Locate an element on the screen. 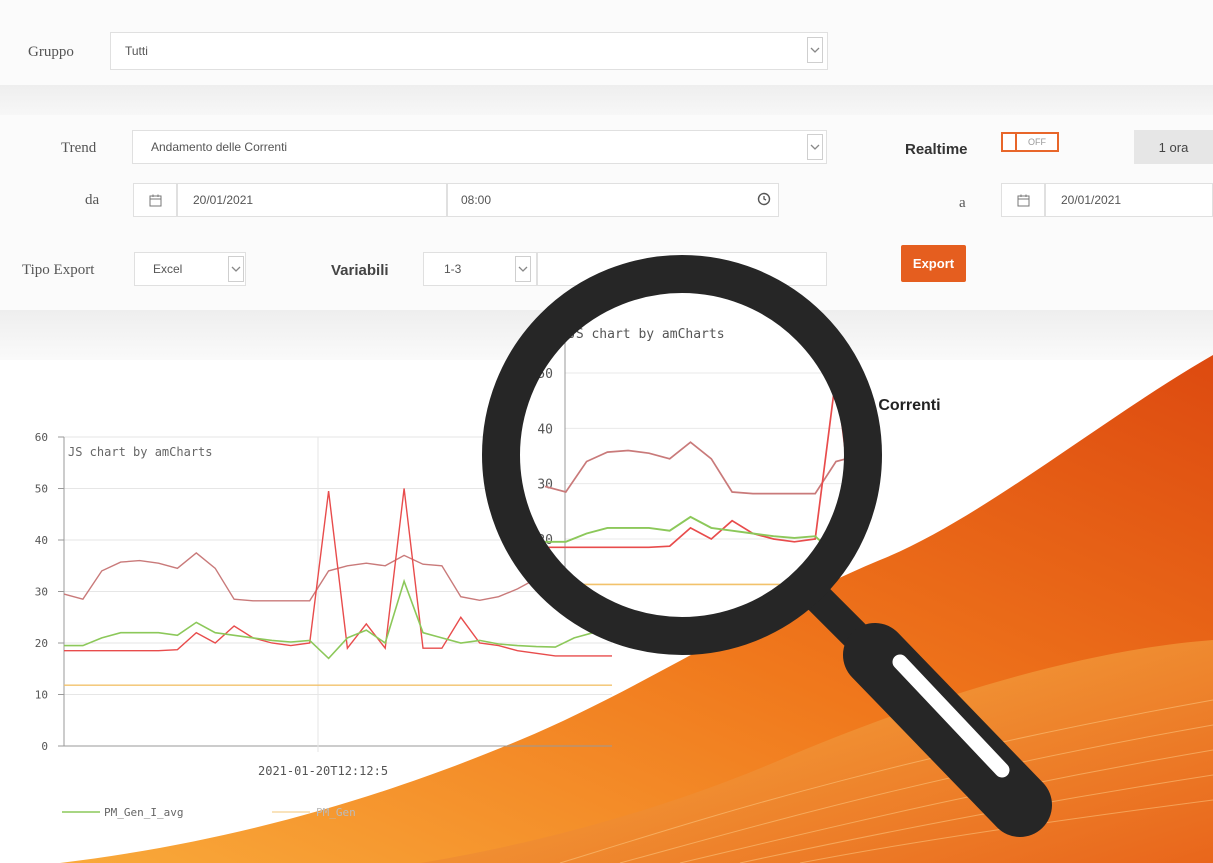 The width and height of the screenshot is (1213, 863). zoom-y-tick-label: 40 is located at coordinates (545, 429).